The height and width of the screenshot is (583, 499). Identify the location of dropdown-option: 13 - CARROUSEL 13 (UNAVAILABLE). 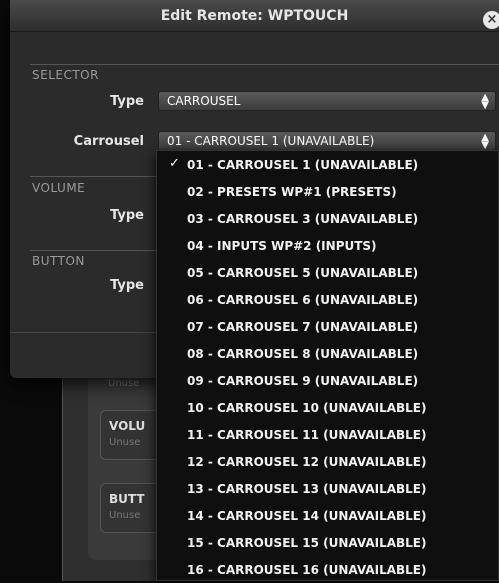
(327, 488).